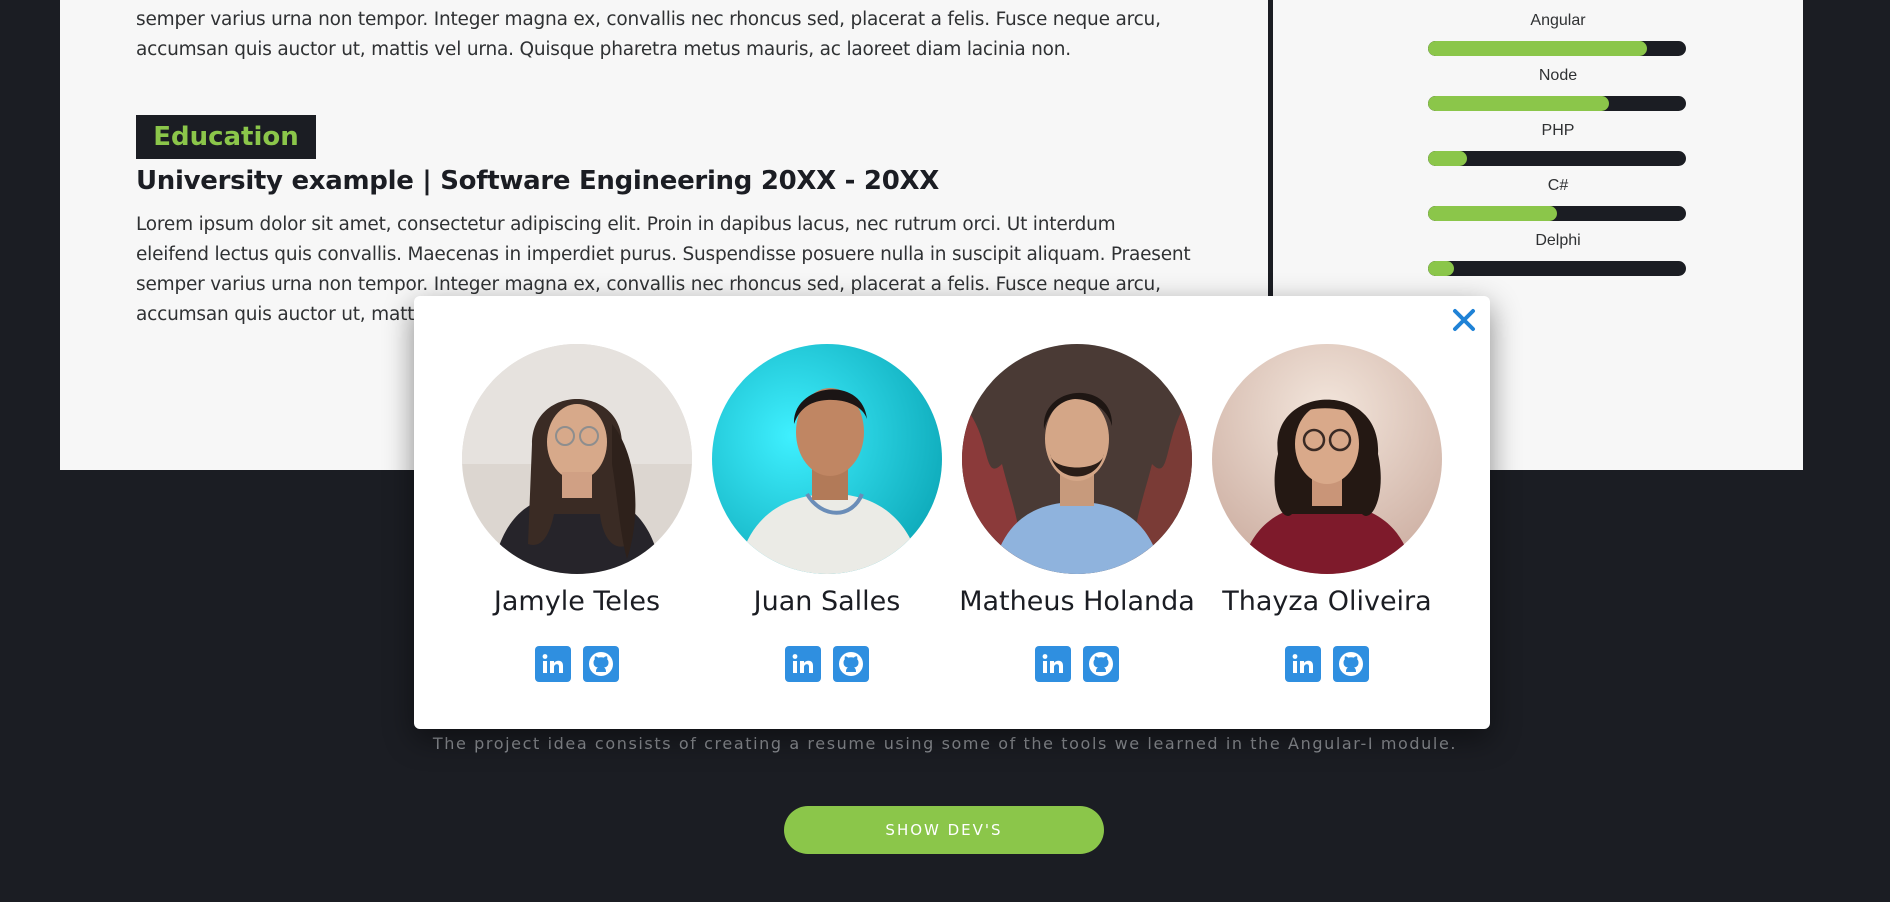 This screenshot has height=902, width=1890. I want to click on show-devs-button: SHOW DEV'S, so click(944, 830).